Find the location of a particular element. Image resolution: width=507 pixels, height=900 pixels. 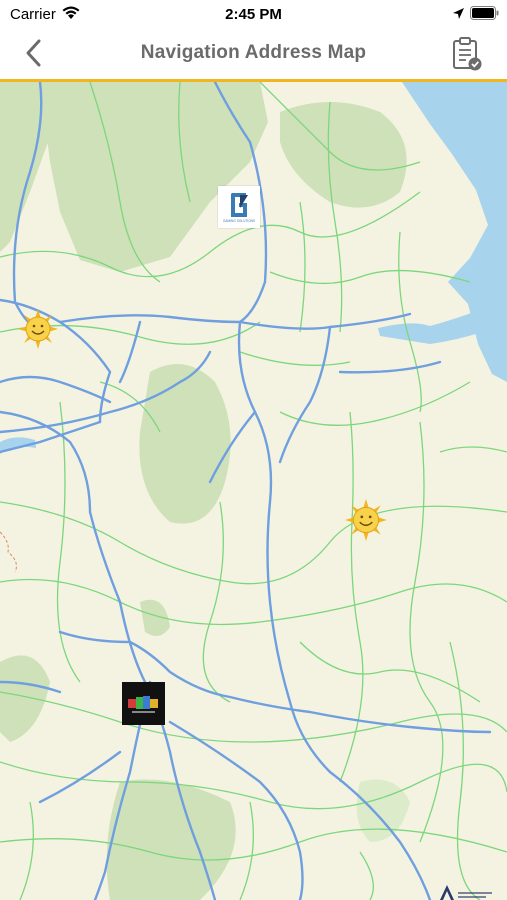

gaming-solutions-label: GAMING SOLUTIONS is located at coordinates (239, 221).